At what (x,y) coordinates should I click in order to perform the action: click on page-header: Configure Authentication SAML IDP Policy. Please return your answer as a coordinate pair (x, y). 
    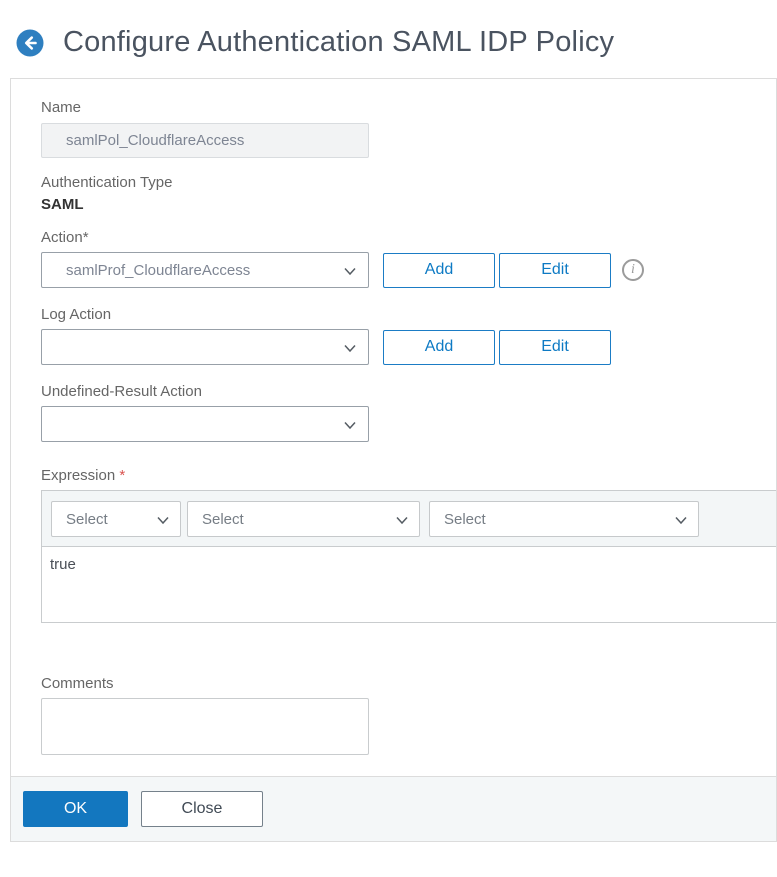
    Looking at the image, I should click on (388, 29).